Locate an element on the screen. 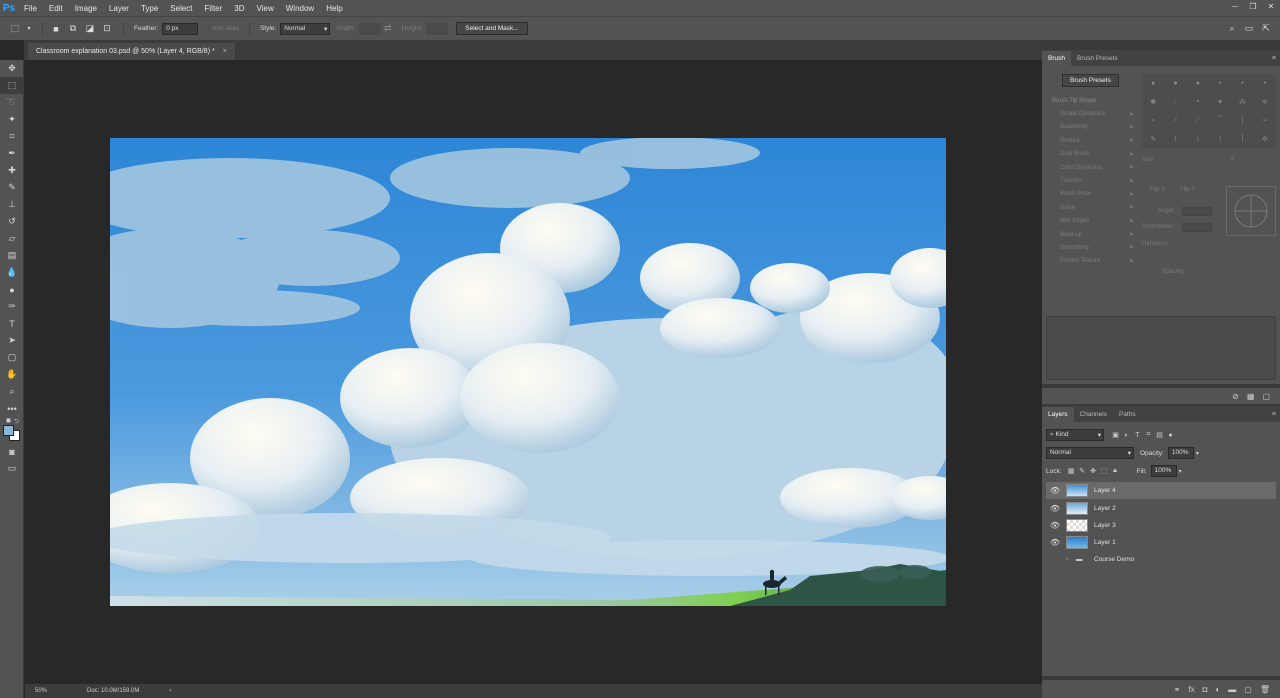 The height and width of the screenshot is (698, 1280). list-item: Noise 🔒︎ is located at coordinates (1089, 207).